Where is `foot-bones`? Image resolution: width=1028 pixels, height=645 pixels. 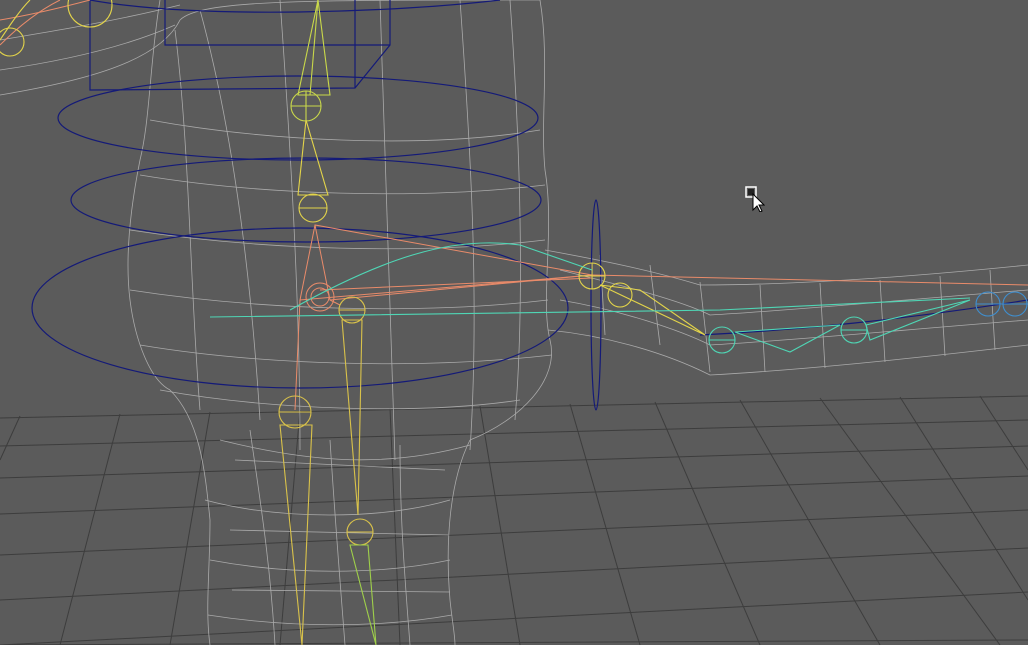 foot-bones is located at coordinates (363, 594).